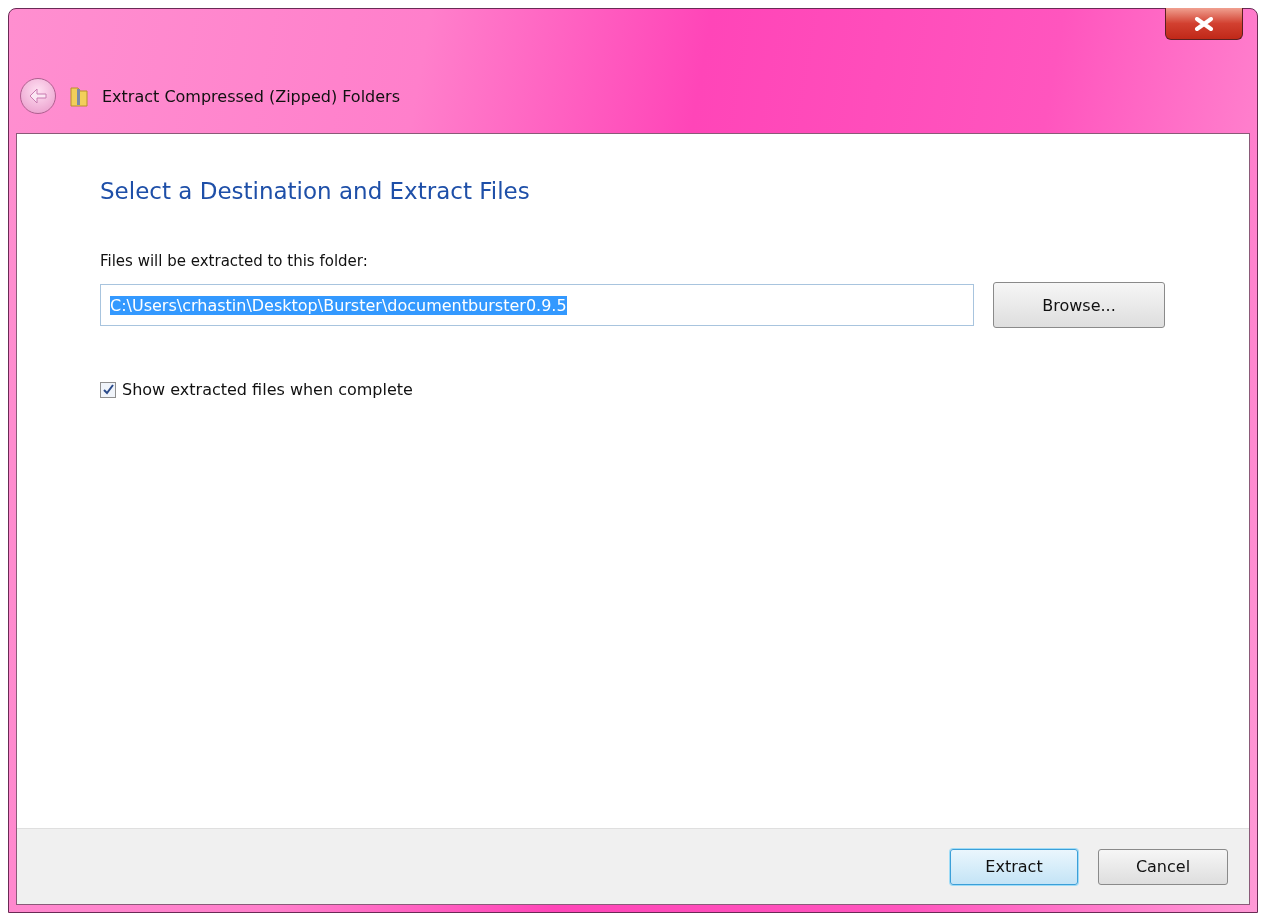  I want to click on dialog-button: Extract, so click(1014, 866).